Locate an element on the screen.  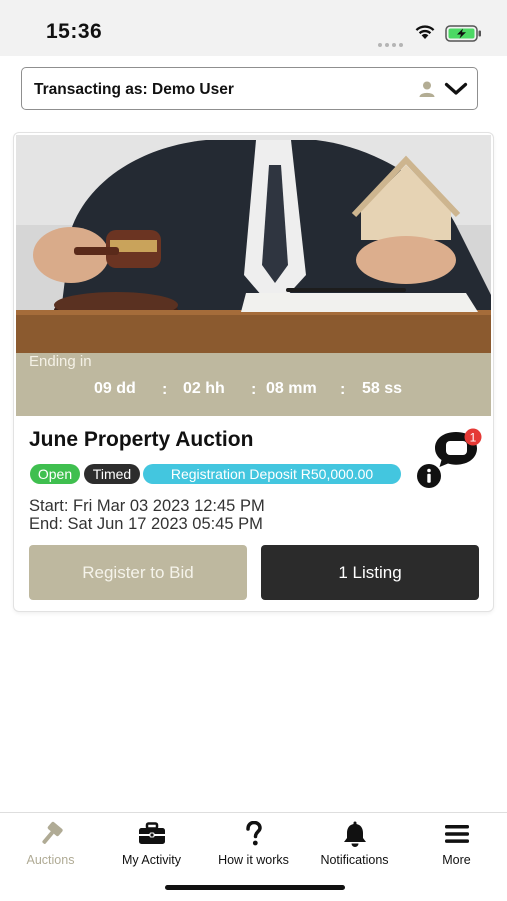
tab-my-activity: My Activity is located at coordinates (151, 843).